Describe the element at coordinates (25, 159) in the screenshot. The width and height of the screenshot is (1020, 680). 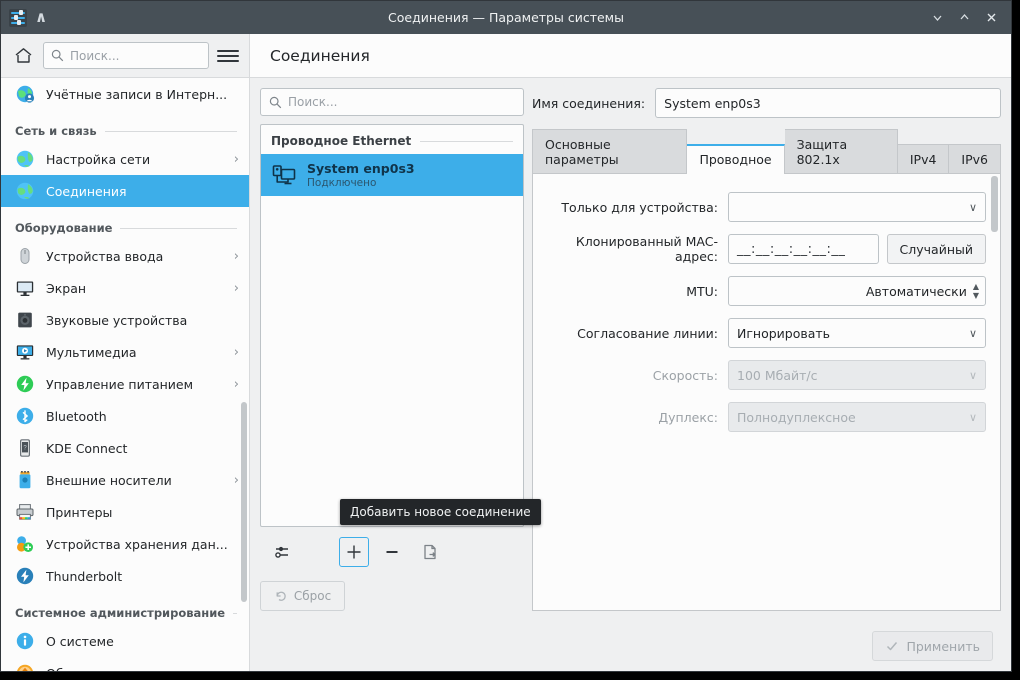
I see `globe-icon` at that location.